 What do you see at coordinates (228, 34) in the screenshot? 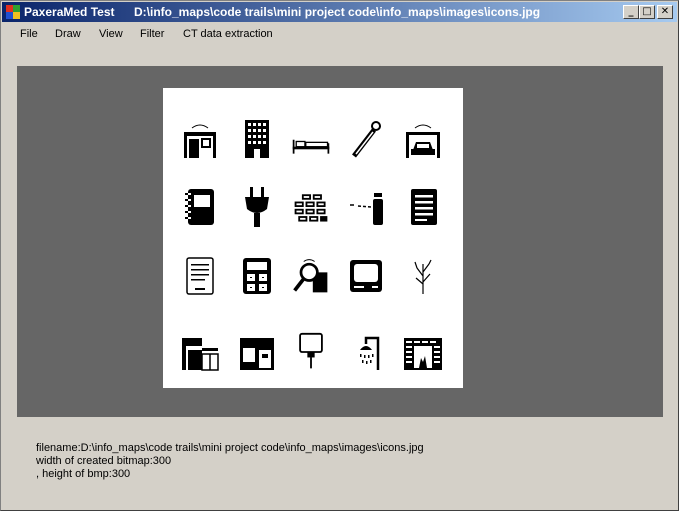
I see `menu-ct-data-extraction: CT data extraction` at bounding box center [228, 34].